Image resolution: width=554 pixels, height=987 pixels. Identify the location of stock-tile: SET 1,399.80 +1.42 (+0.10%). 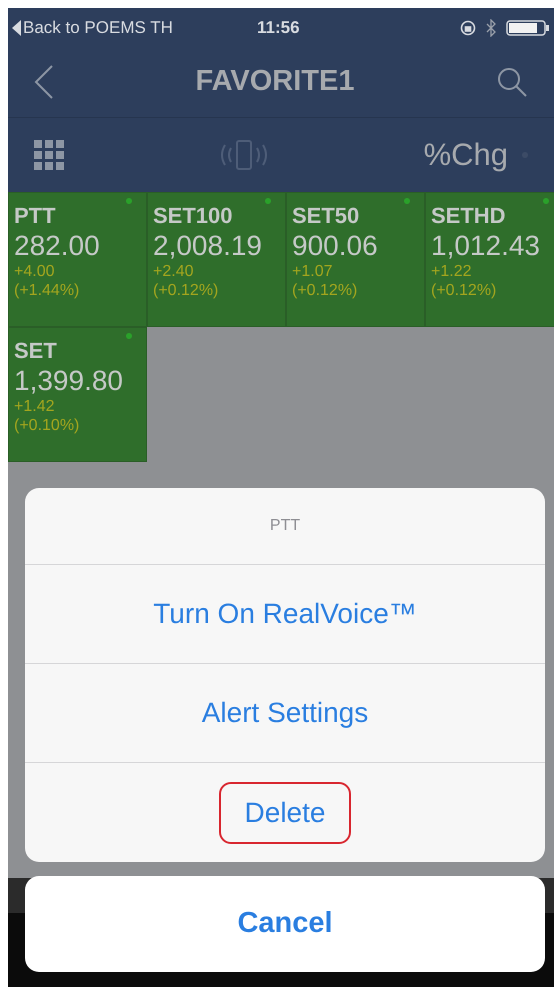
(77, 394).